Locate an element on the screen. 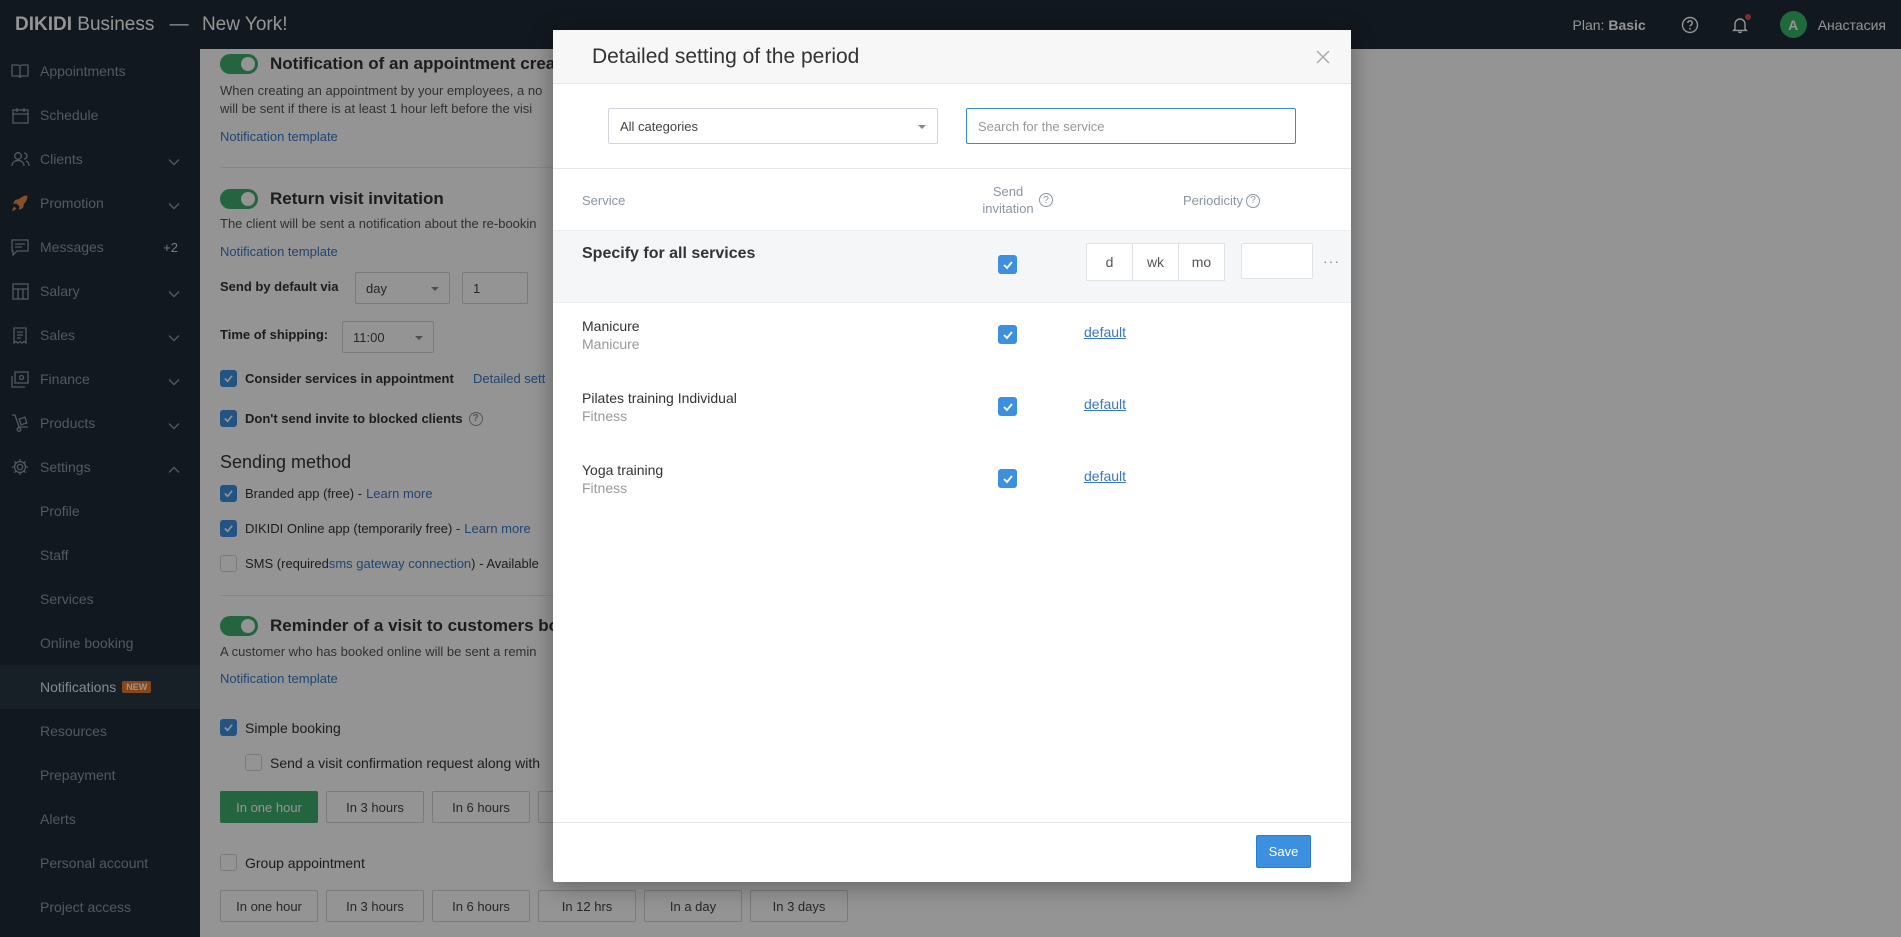 This screenshot has width=1901, height=937. select-value: All categories is located at coordinates (659, 126).